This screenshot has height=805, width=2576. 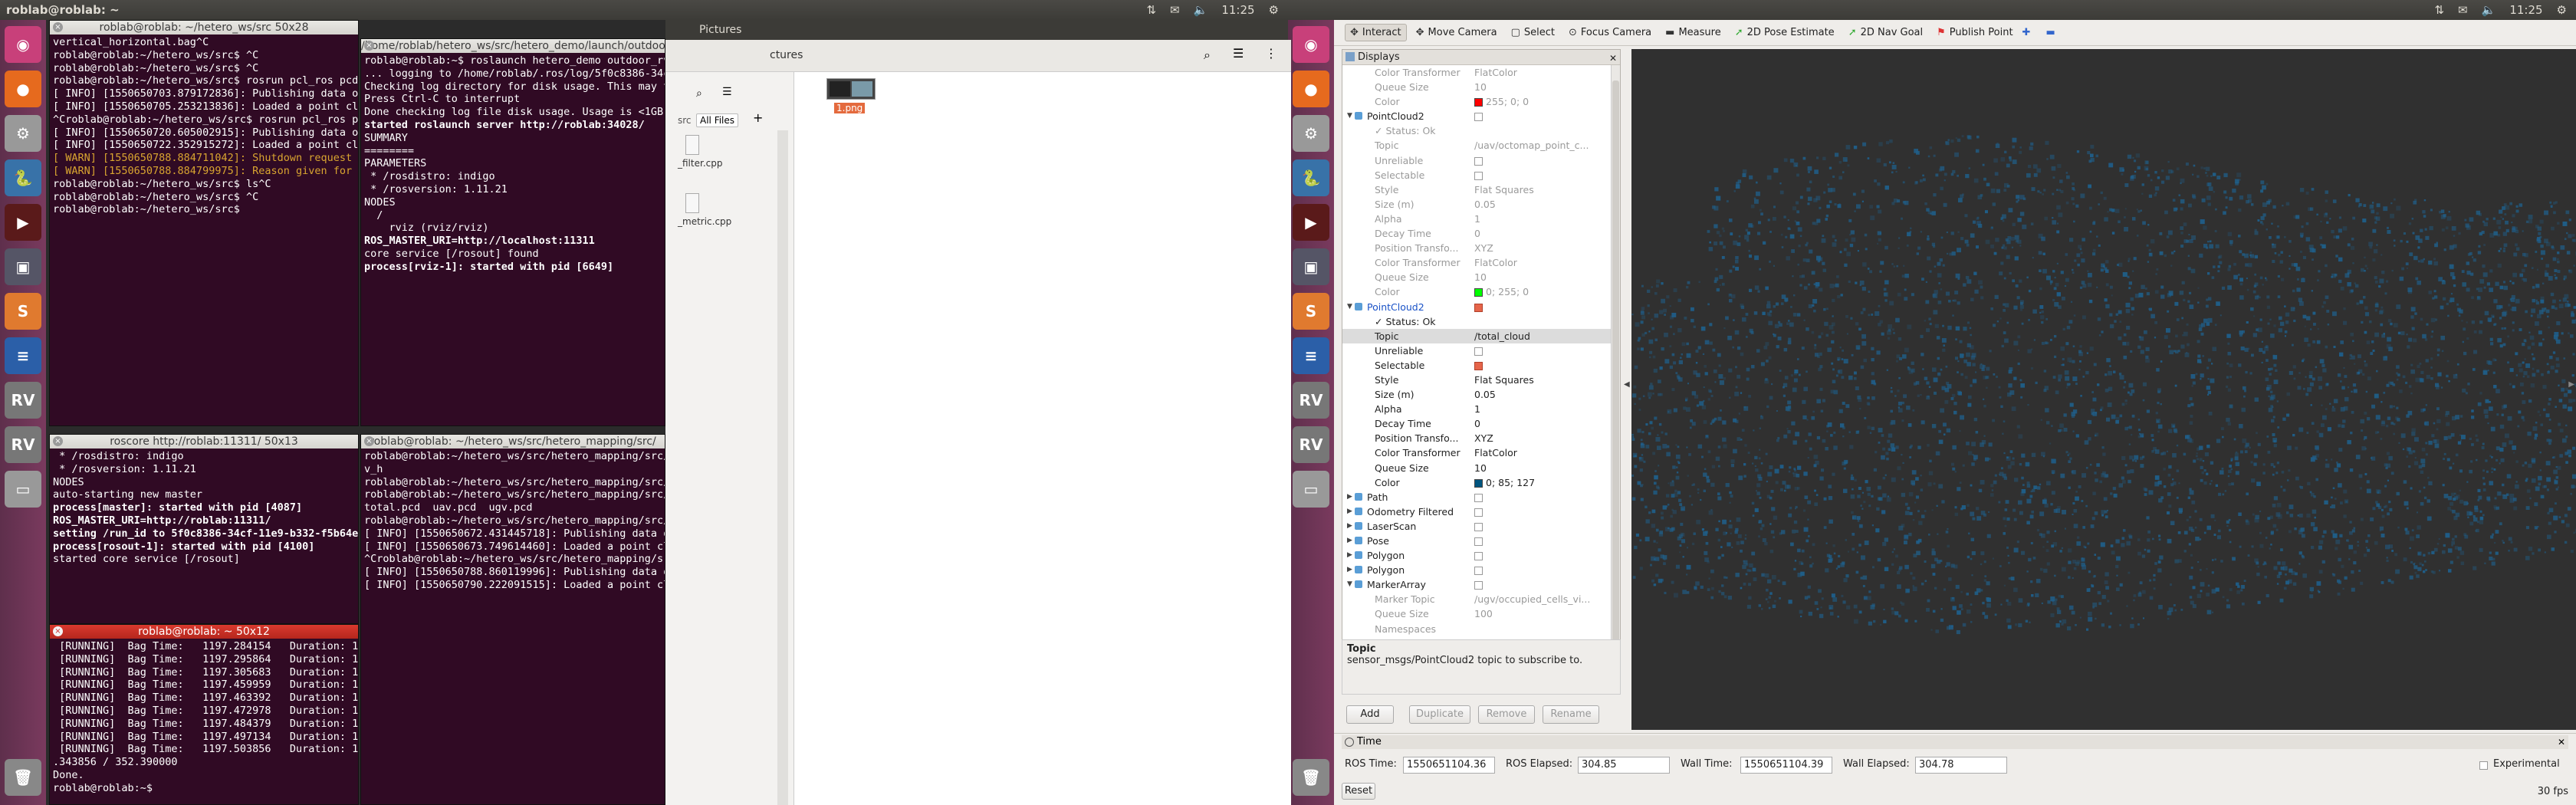 I want to click on file-item: _metric.cpp, so click(x=704, y=211).